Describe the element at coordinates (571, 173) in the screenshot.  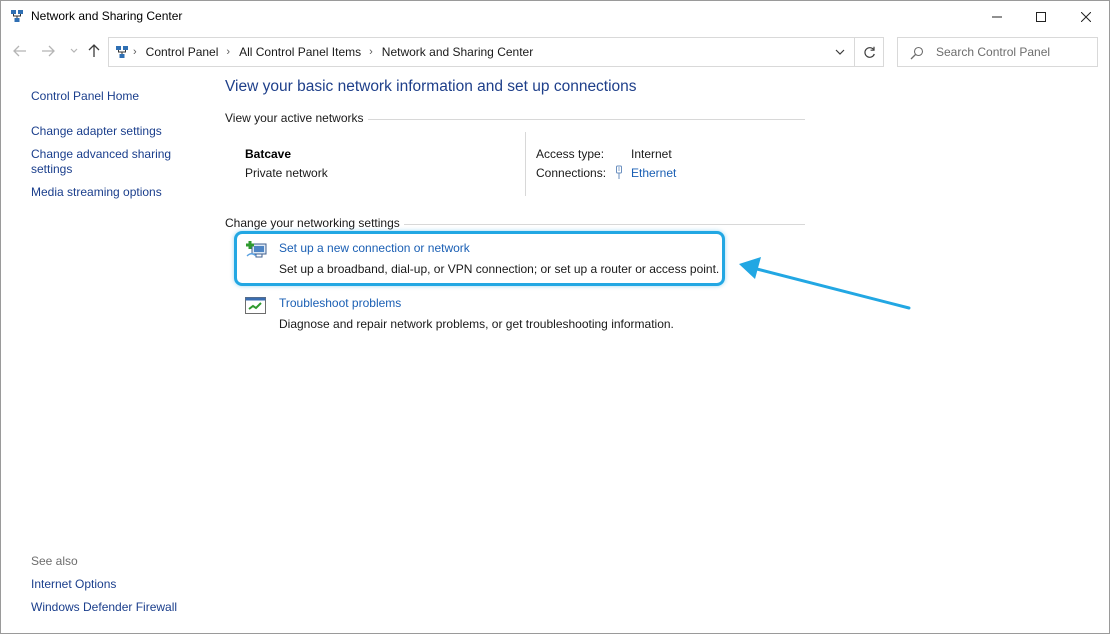
I see `connections-label: Connections:` at that location.